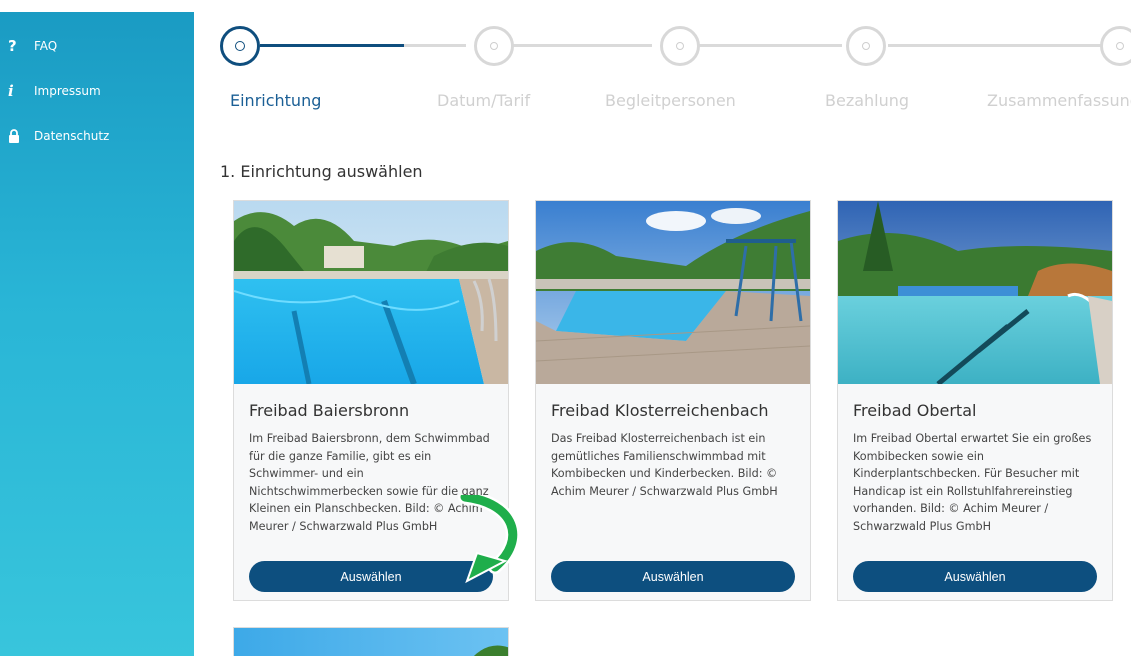 This screenshot has height=656, width=1131. What do you see at coordinates (11, 91) in the screenshot?
I see `info-icon: i` at bounding box center [11, 91].